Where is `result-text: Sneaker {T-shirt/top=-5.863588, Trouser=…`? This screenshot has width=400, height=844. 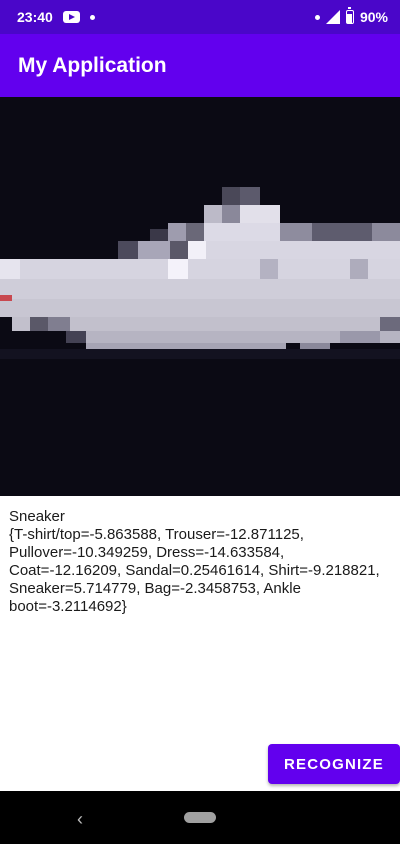 result-text: Sneaker {T-shirt/top=-5.863588, Trouser=… is located at coordinates (201, 562).